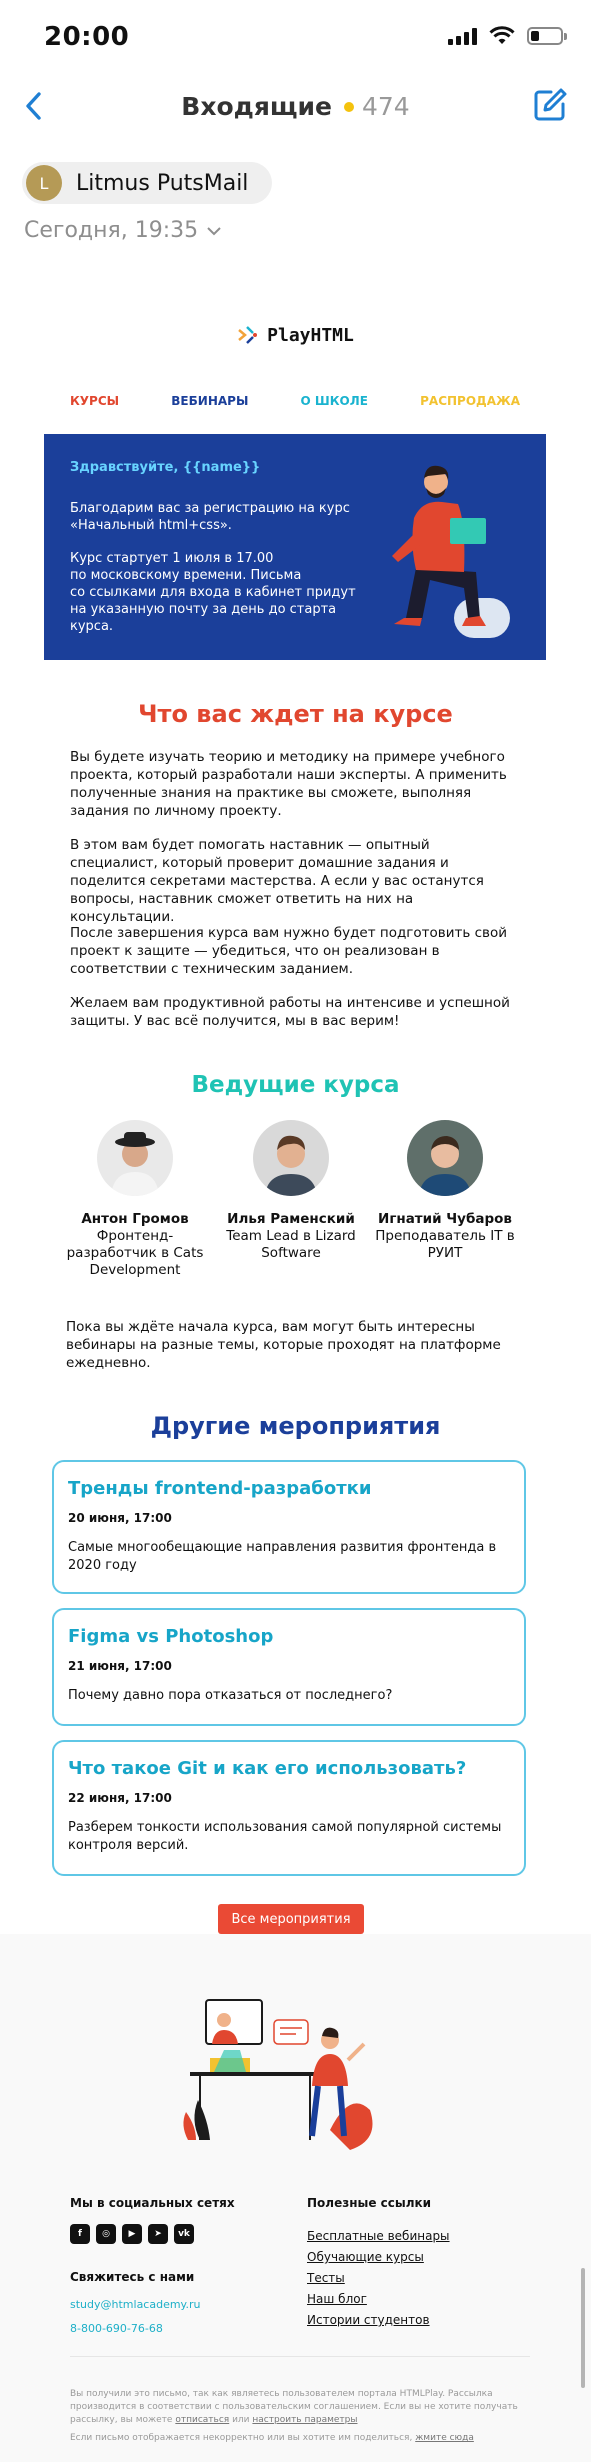 This screenshot has width=591, height=2462. What do you see at coordinates (209, 401) in the screenshot?
I see `menu-webinars: ВЕБИНАРЫ` at bounding box center [209, 401].